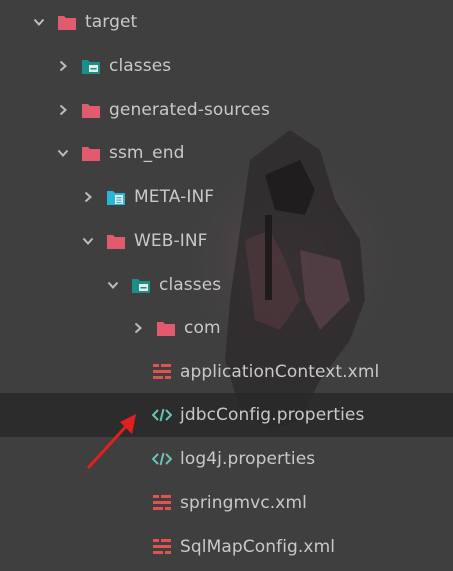 This screenshot has width=453, height=571. Describe the element at coordinates (272, 415) in the screenshot. I see `tree-item-label: jdbcConfig.properties` at that location.